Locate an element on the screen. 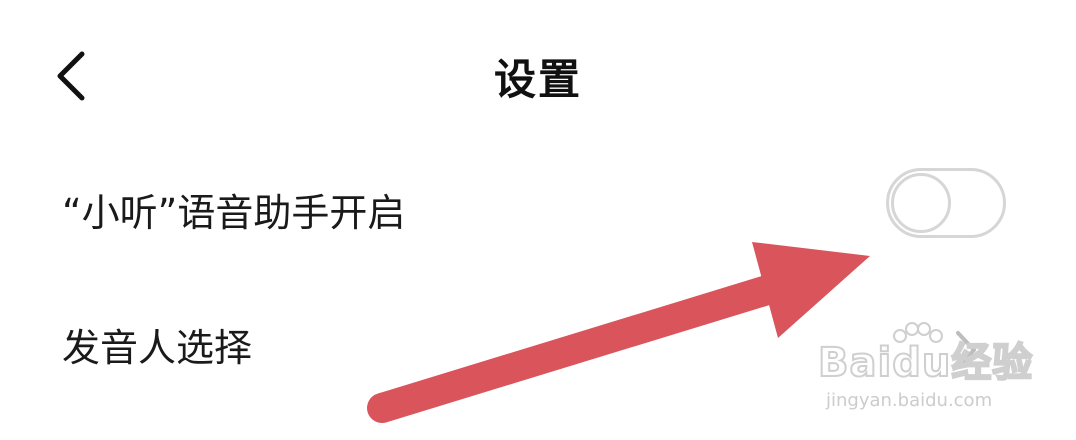  watermark-url: jingyan.baidu.com is located at coordinates (909, 400).